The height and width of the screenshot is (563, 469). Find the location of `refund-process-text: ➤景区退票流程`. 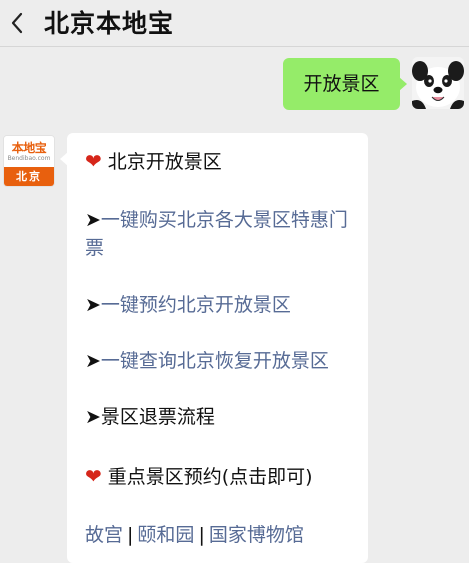

refund-process-text: ➤景区退票流程 is located at coordinates (150, 417).